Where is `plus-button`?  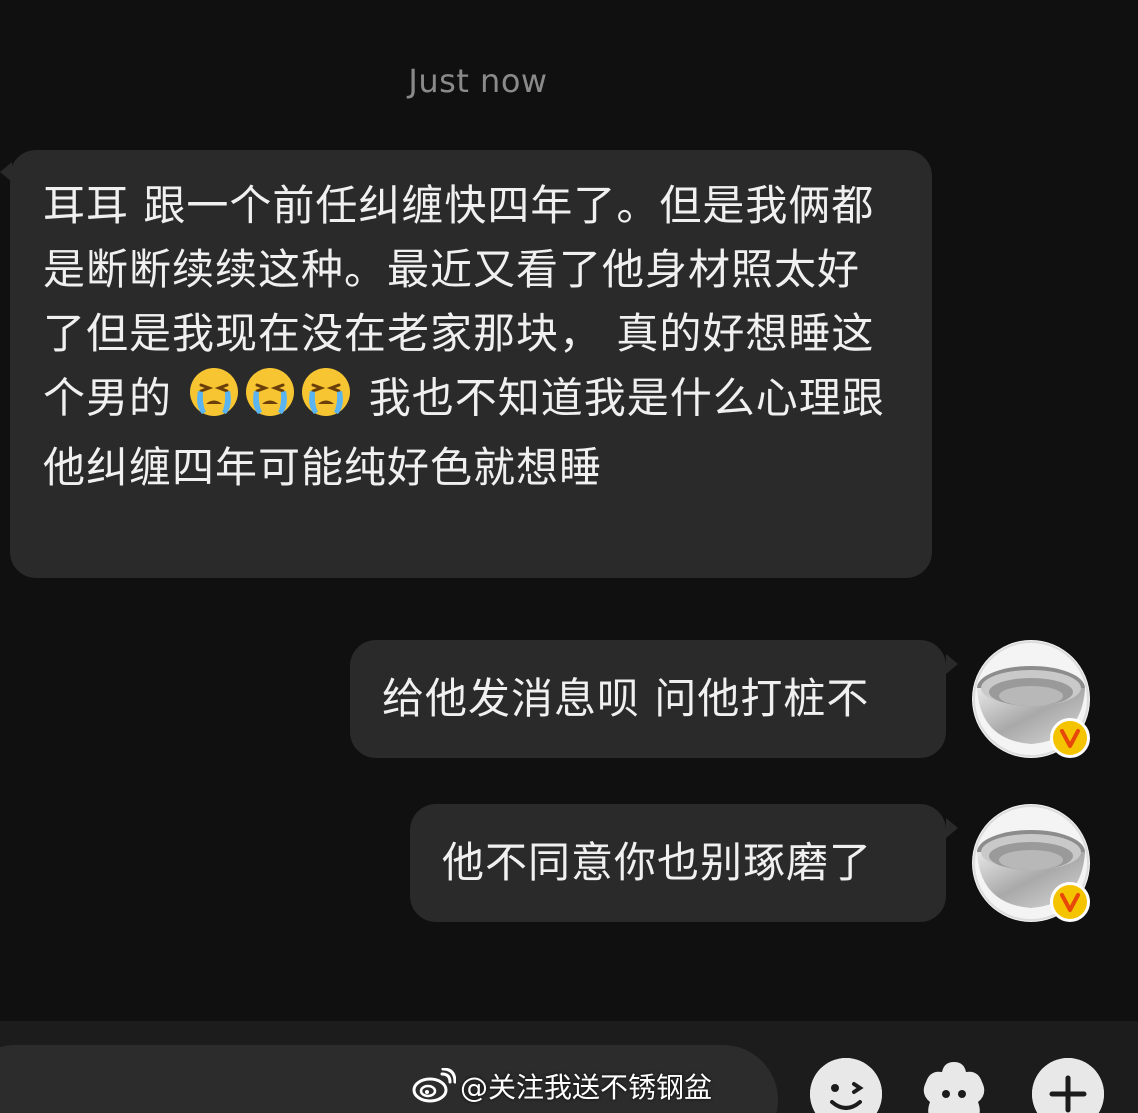 plus-button is located at coordinates (1068, 1085).